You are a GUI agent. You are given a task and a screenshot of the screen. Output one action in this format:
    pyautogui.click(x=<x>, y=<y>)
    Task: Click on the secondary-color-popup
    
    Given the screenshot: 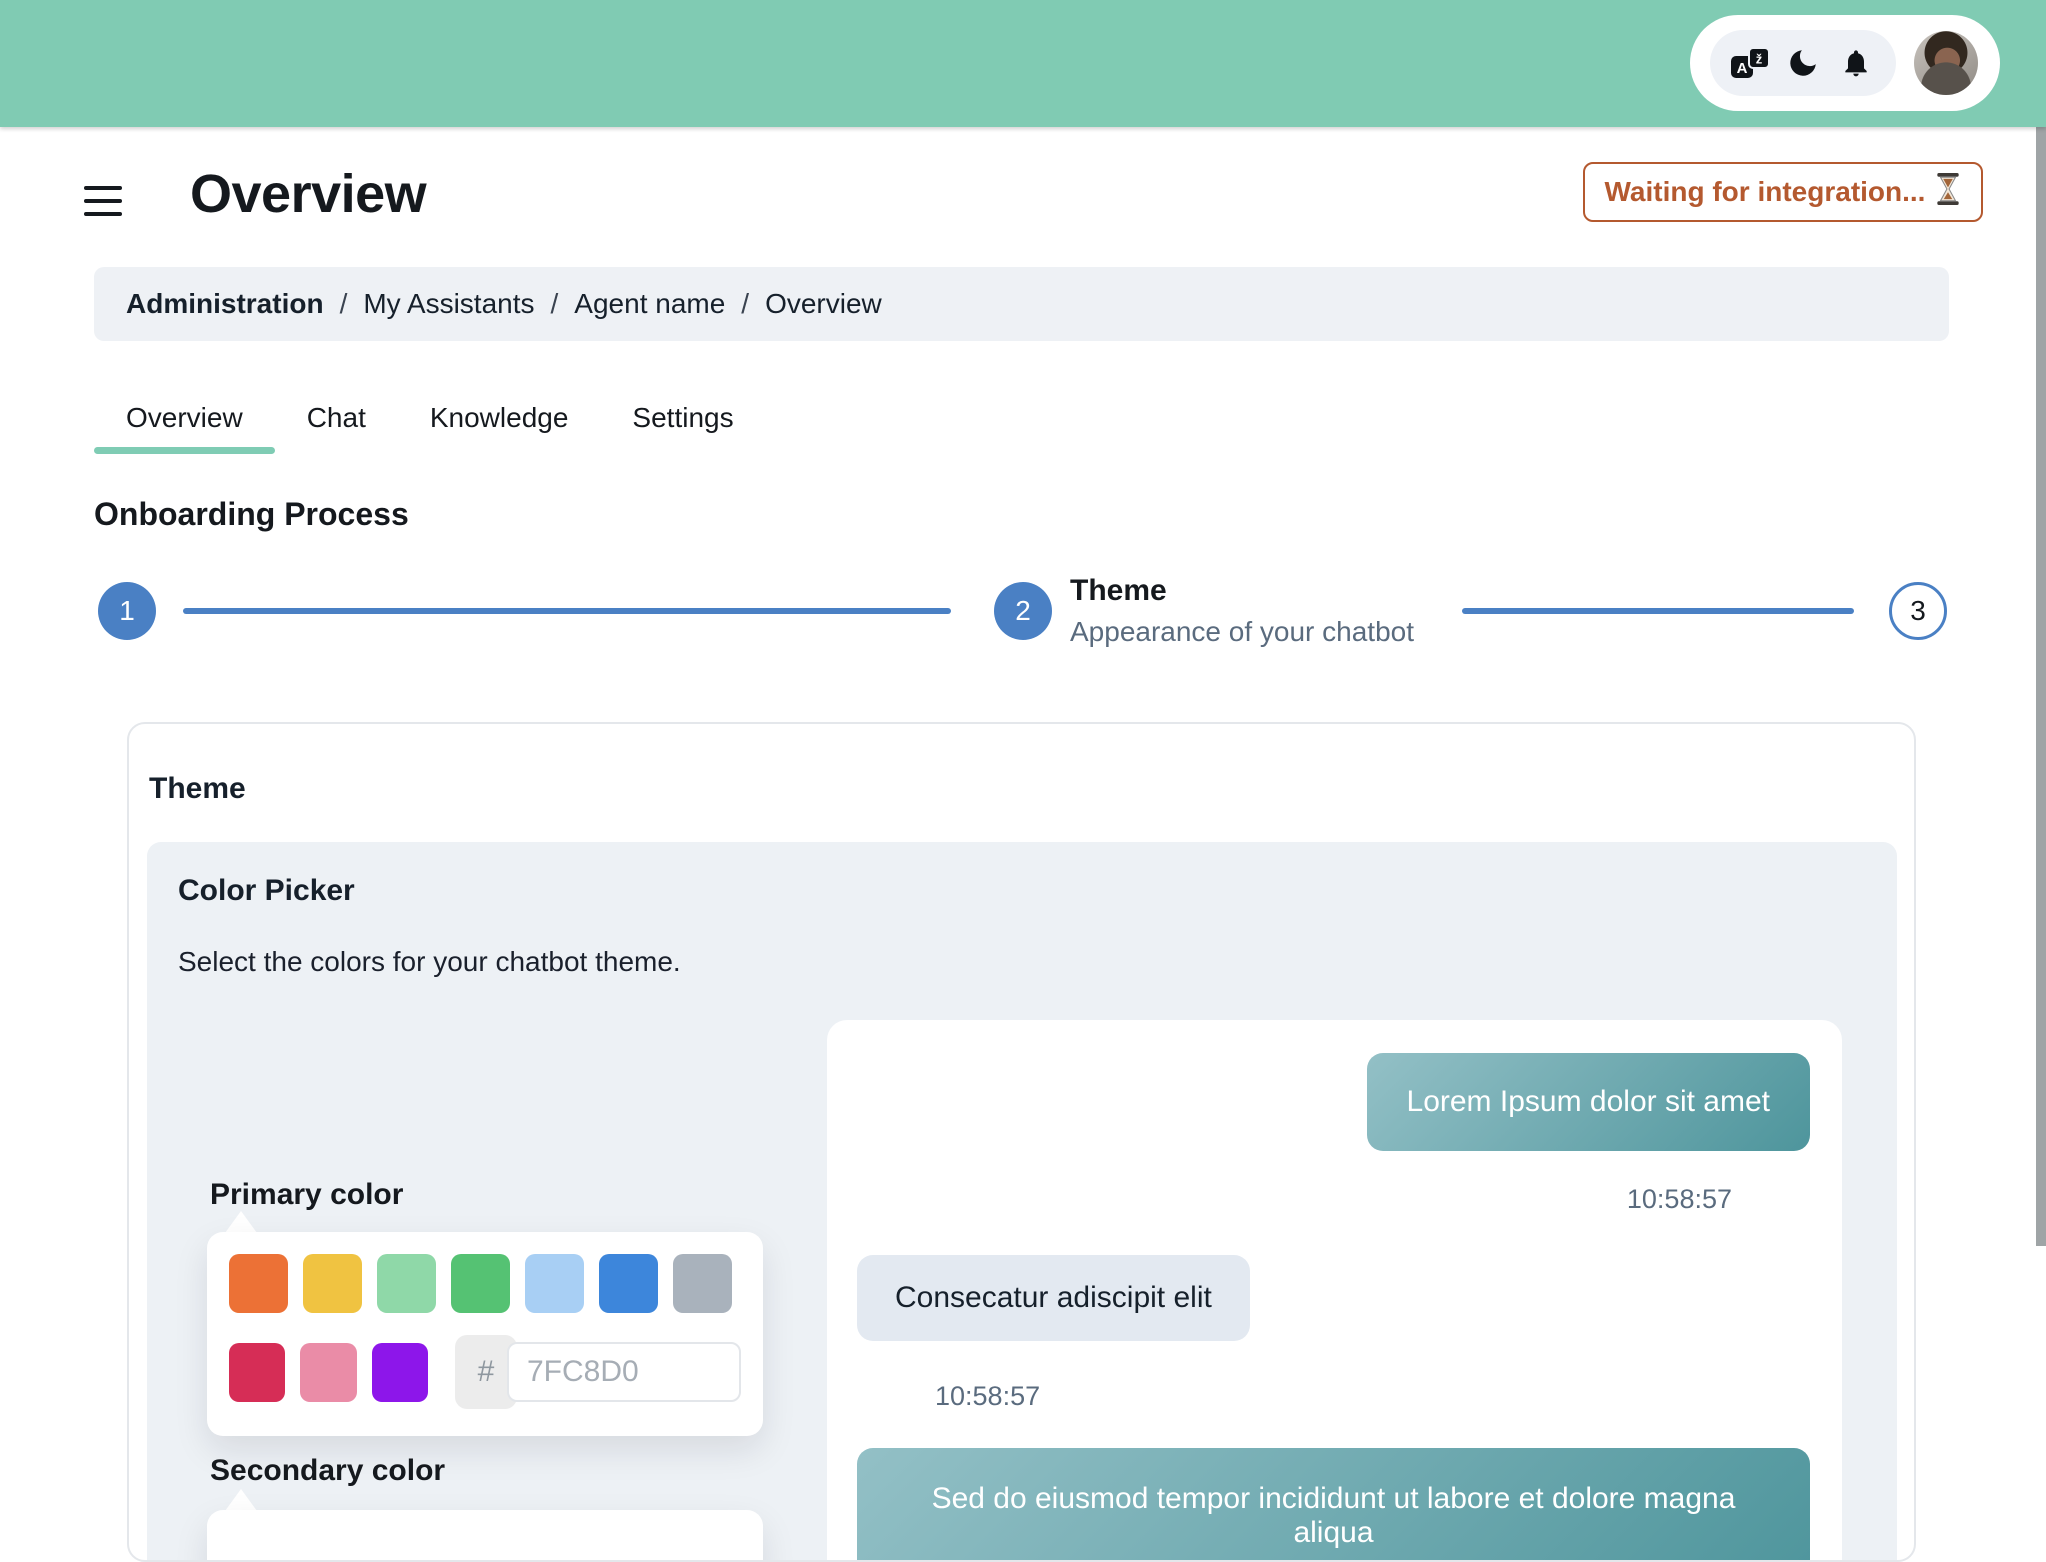 What is the action you would take?
    pyautogui.click(x=485, y=1535)
    